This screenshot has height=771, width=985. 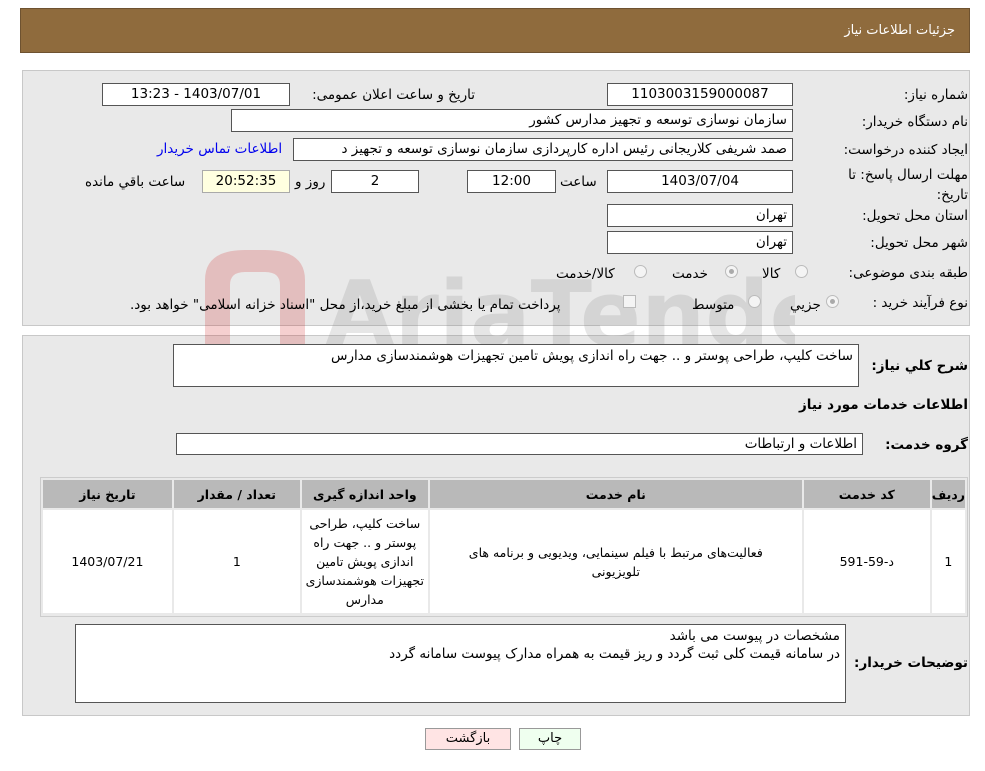 What do you see at coordinates (629, 301) in the screenshot?
I see `treasury-checkbox` at bounding box center [629, 301].